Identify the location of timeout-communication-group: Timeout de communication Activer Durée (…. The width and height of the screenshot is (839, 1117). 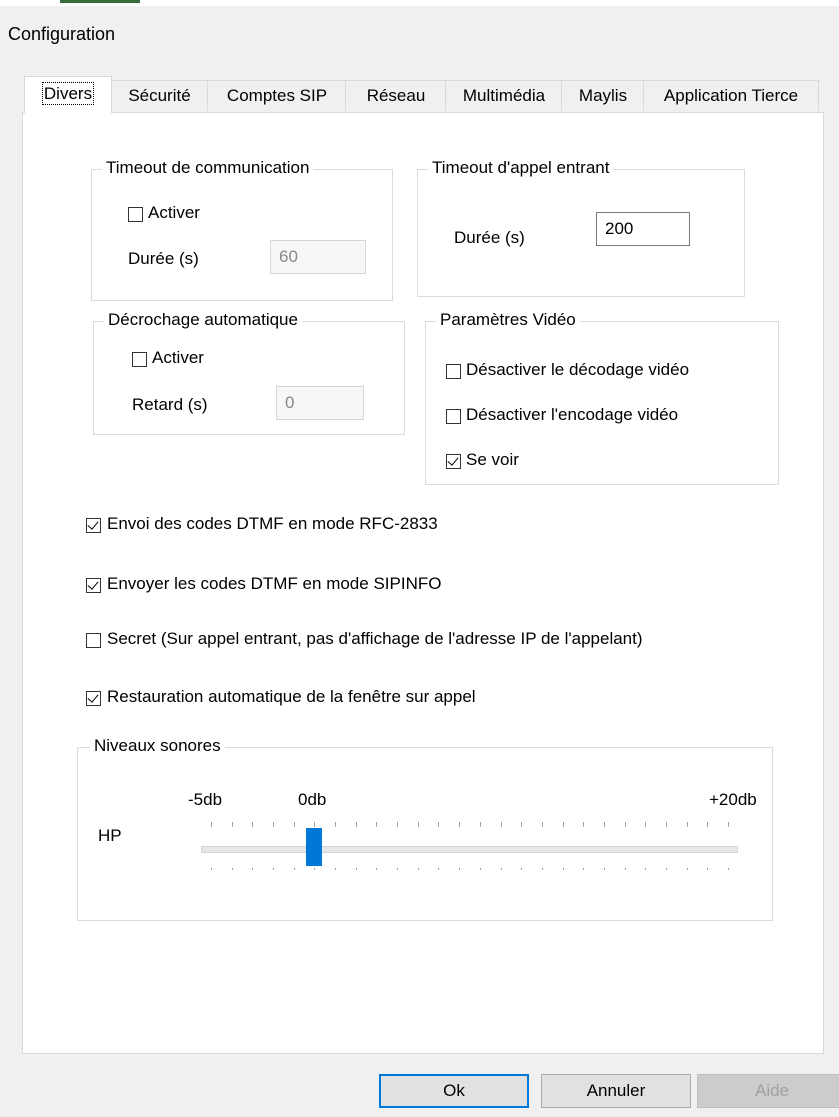
(242, 229).